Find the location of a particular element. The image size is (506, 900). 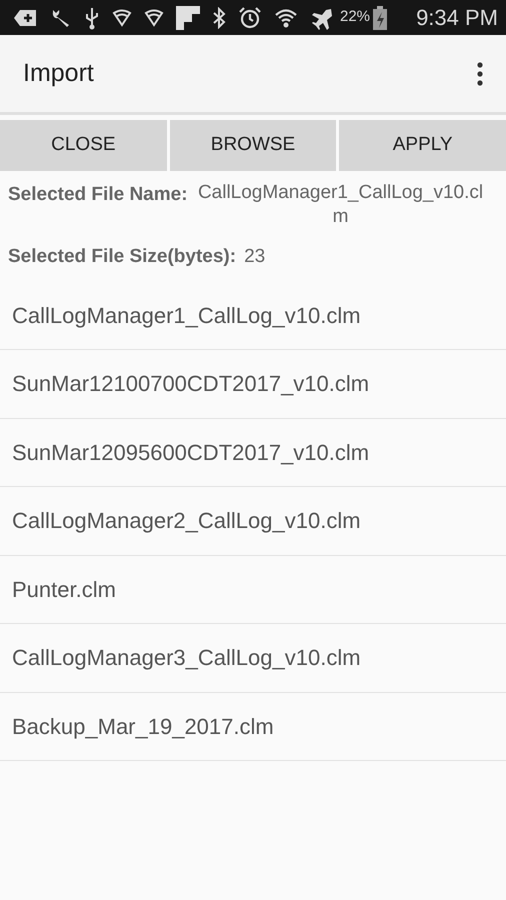

screen-title: Import is located at coordinates (58, 73).